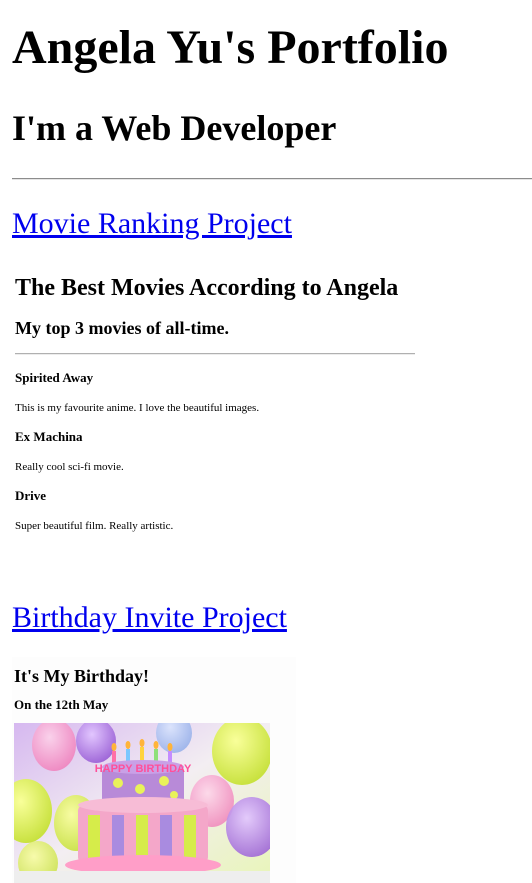 This screenshot has width=532, height=883. What do you see at coordinates (207, 288) in the screenshot?
I see `movie-page-title: The Best Movies According to Angela` at bounding box center [207, 288].